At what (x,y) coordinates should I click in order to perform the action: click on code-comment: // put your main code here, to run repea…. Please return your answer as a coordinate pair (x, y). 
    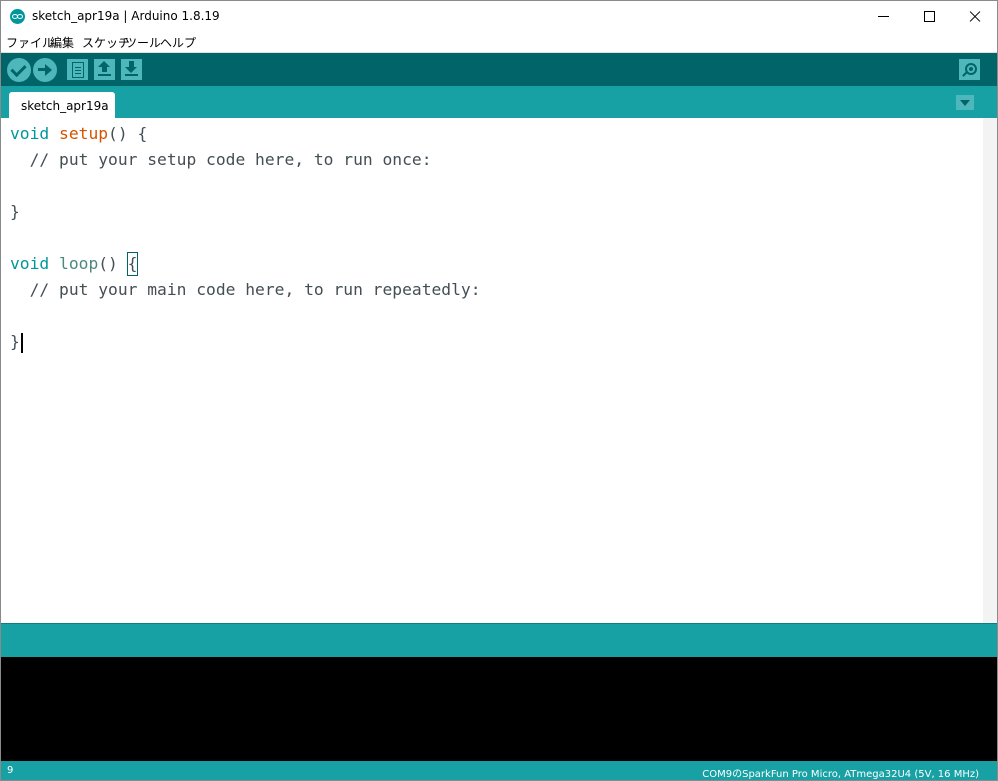
    Looking at the image, I should click on (245, 289).